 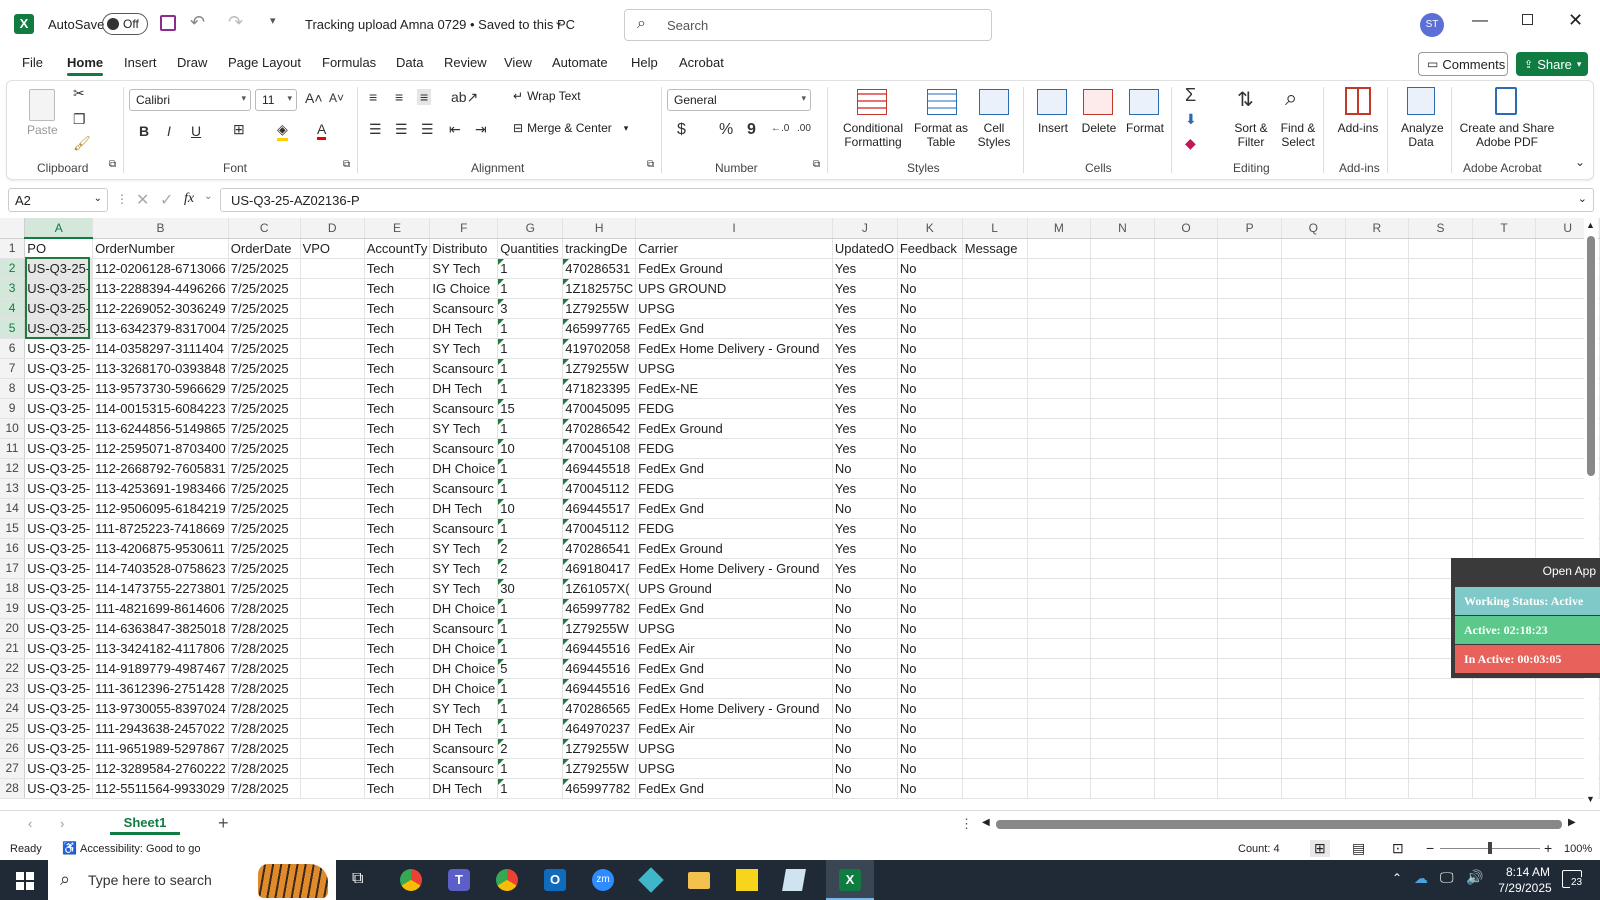 What do you see at coordinates (1463, 64) in the screenshot?
I see `comments-button: ▭ Comments` at bounding box center [1463, 64].